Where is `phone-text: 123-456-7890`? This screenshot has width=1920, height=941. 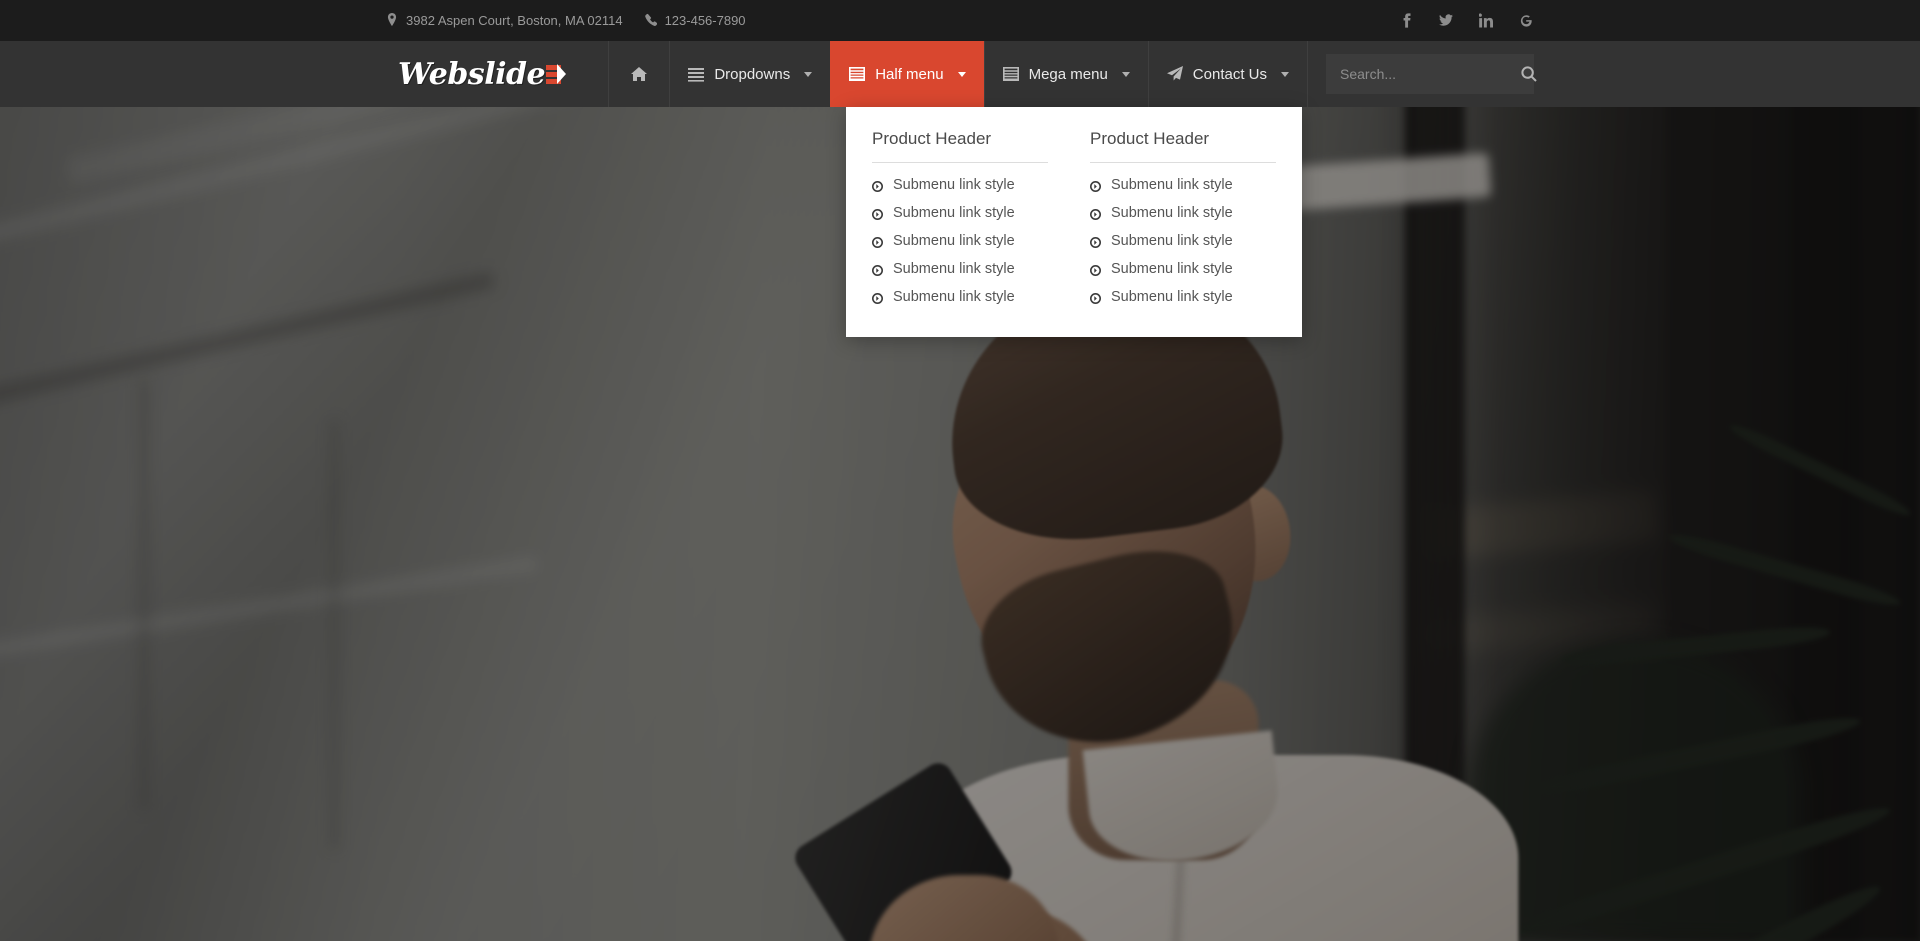
phone-text: 123-456-7890 is located at coordinates (705, 20).